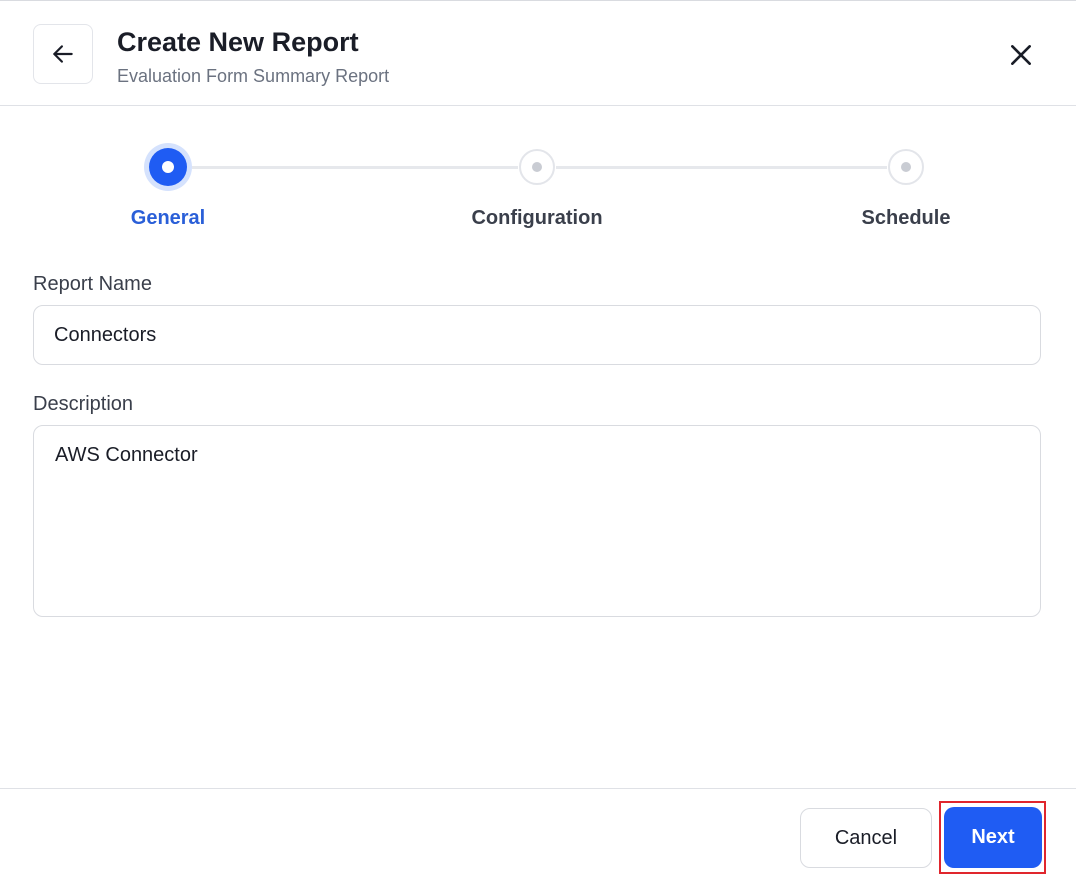  Describe the element at coordinates (906, 167) in the screenshot. I see `step-indicator-schedule` at that location.